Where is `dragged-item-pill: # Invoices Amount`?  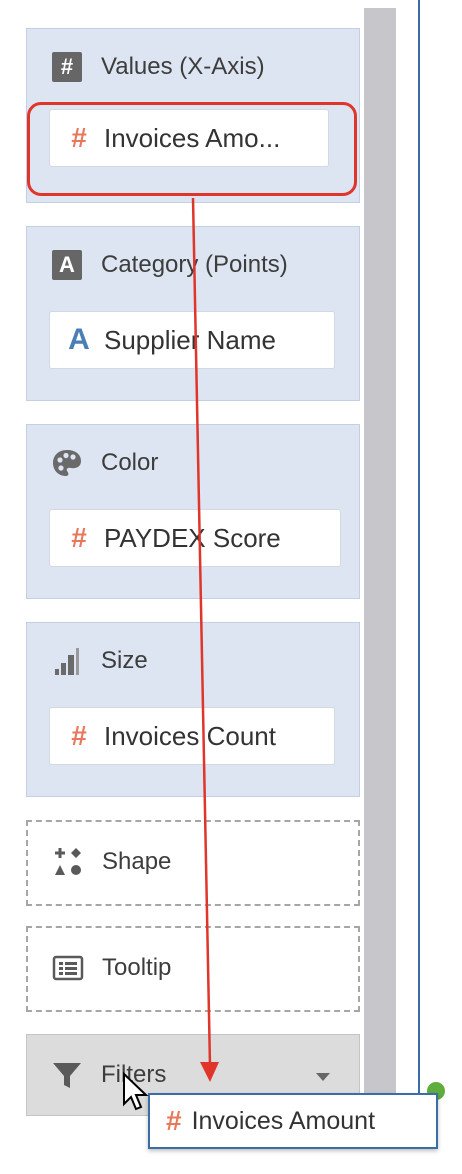 dragged-item-pill: # Invoices Amount is located at coordinates (293, 1121).